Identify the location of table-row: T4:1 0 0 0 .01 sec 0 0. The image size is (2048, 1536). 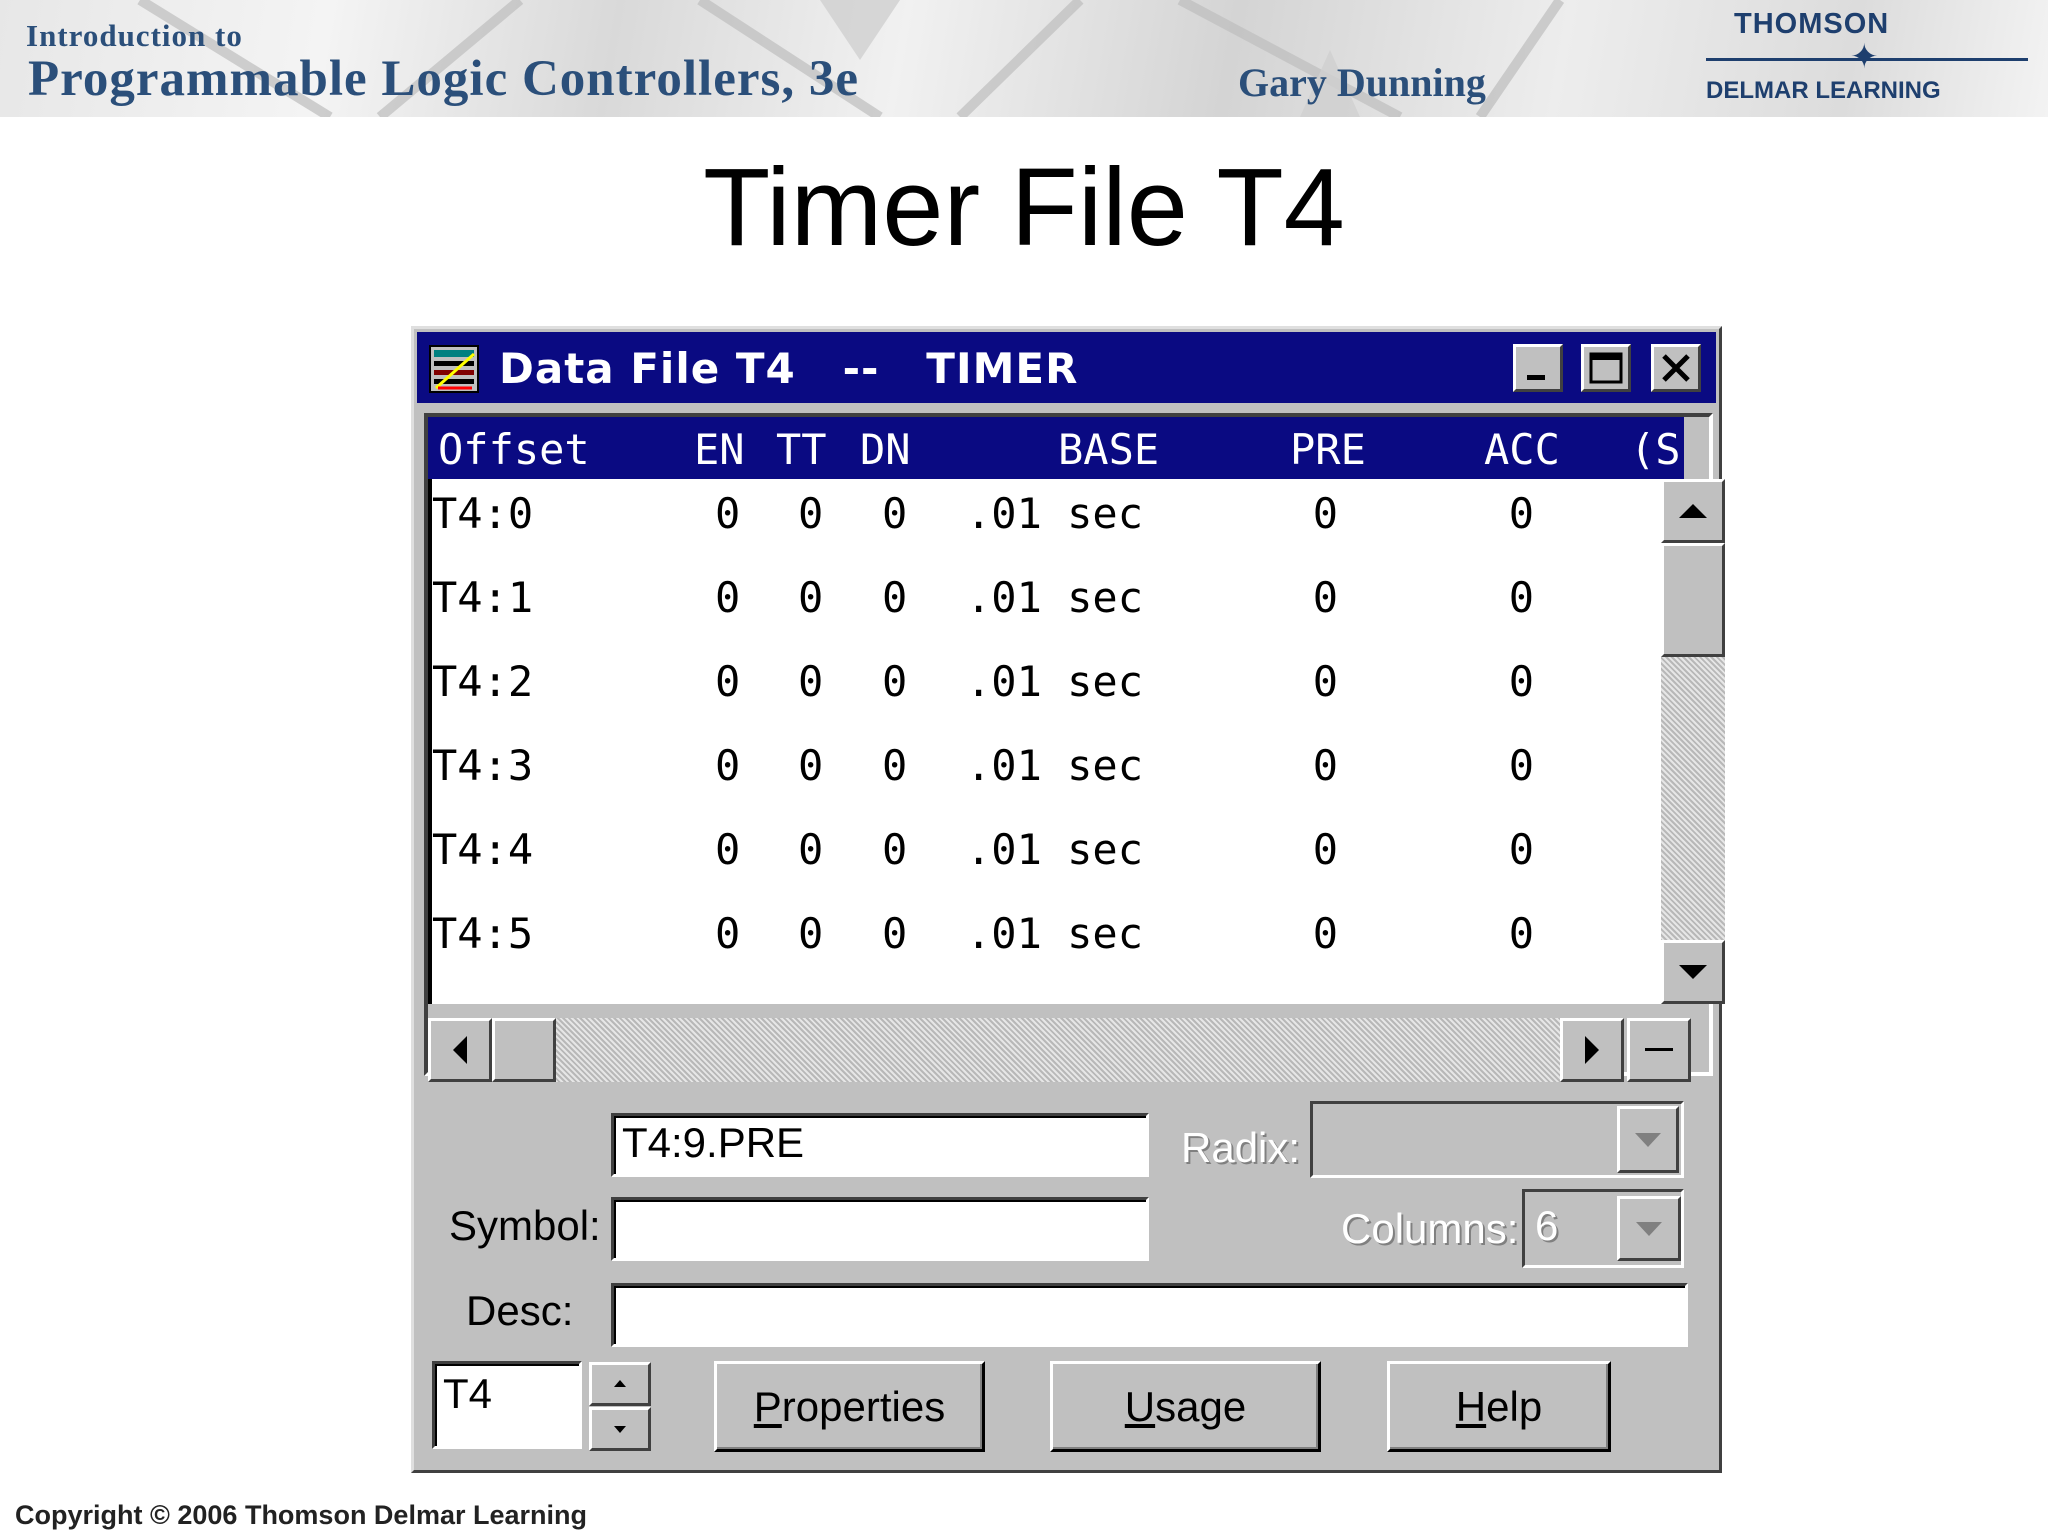
(1046, 605).